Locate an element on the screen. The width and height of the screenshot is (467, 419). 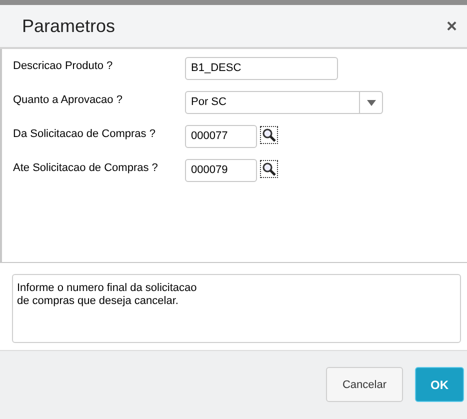
caret-icon is located at coordinates (371, 103).